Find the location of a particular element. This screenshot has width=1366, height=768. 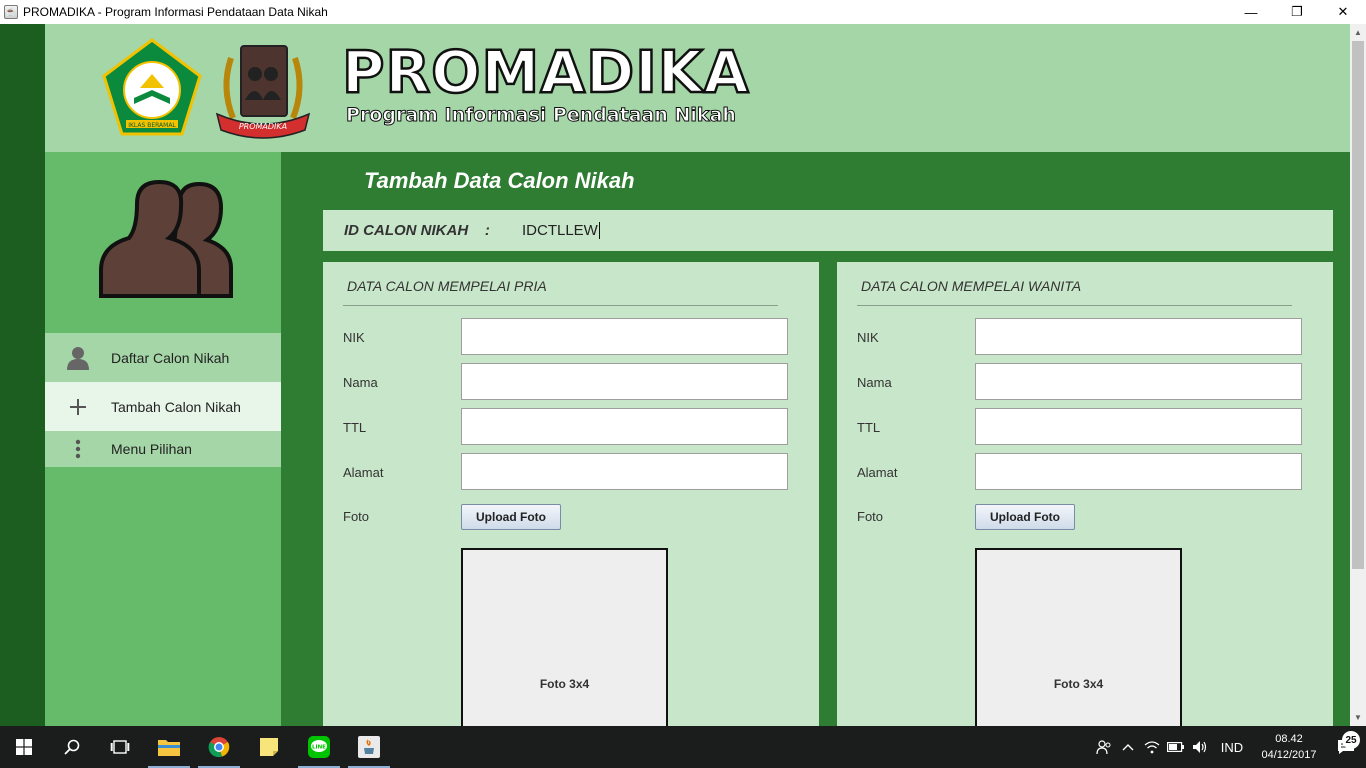

scrollbar-thumb is located at coordinates (1358, 305).